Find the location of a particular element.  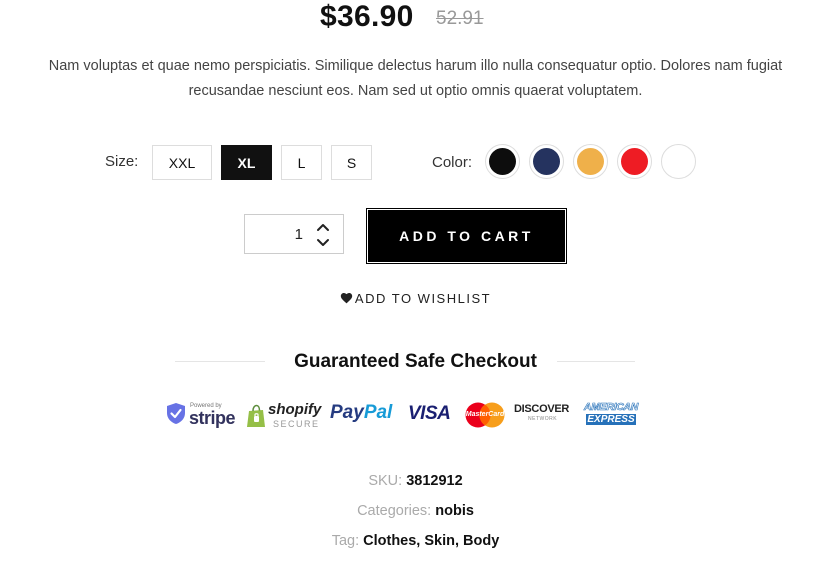

categories-label: Categories: is located at coordinates (394, 511).